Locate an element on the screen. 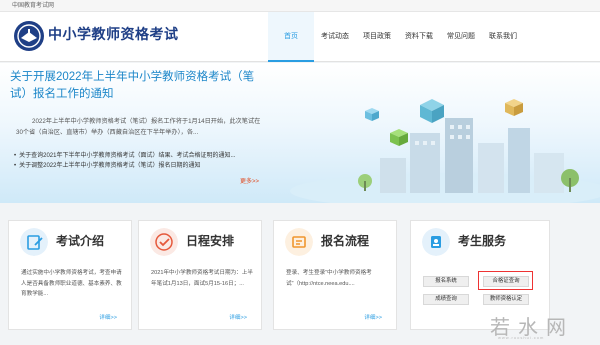 The width and height of the screenshot is (600, 345). highlight-box is located at coordinates (505, 280).